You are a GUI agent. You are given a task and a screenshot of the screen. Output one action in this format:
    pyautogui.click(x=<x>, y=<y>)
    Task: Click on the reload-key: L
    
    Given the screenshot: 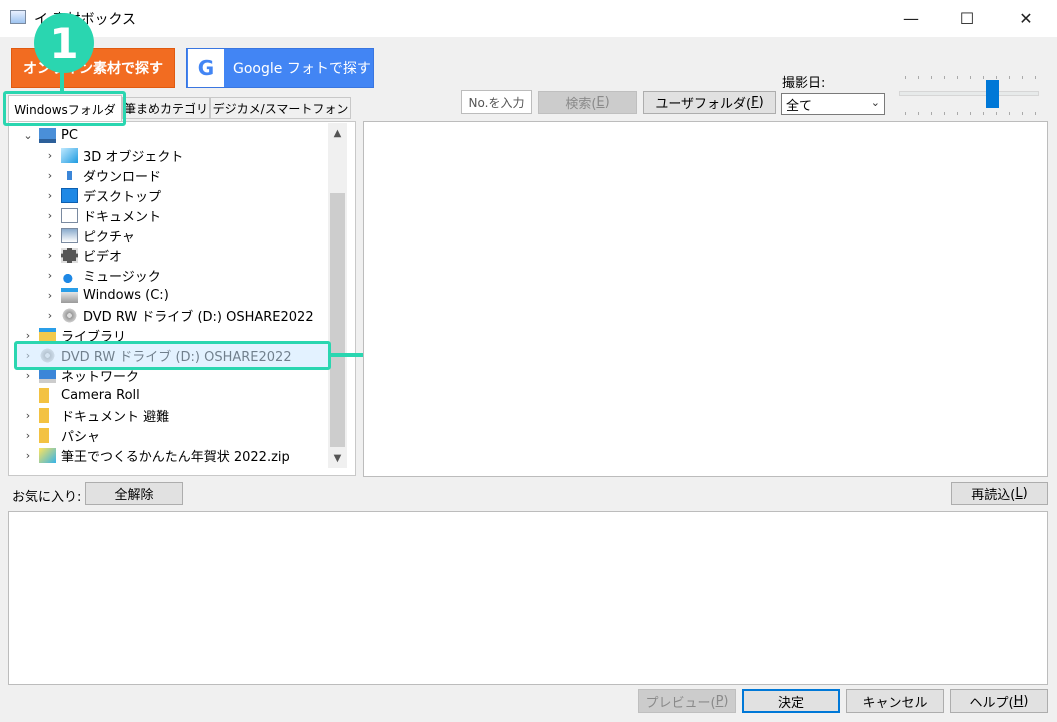 What is the action you would take?
    pyautogui.click(x=1019, y=493)
    